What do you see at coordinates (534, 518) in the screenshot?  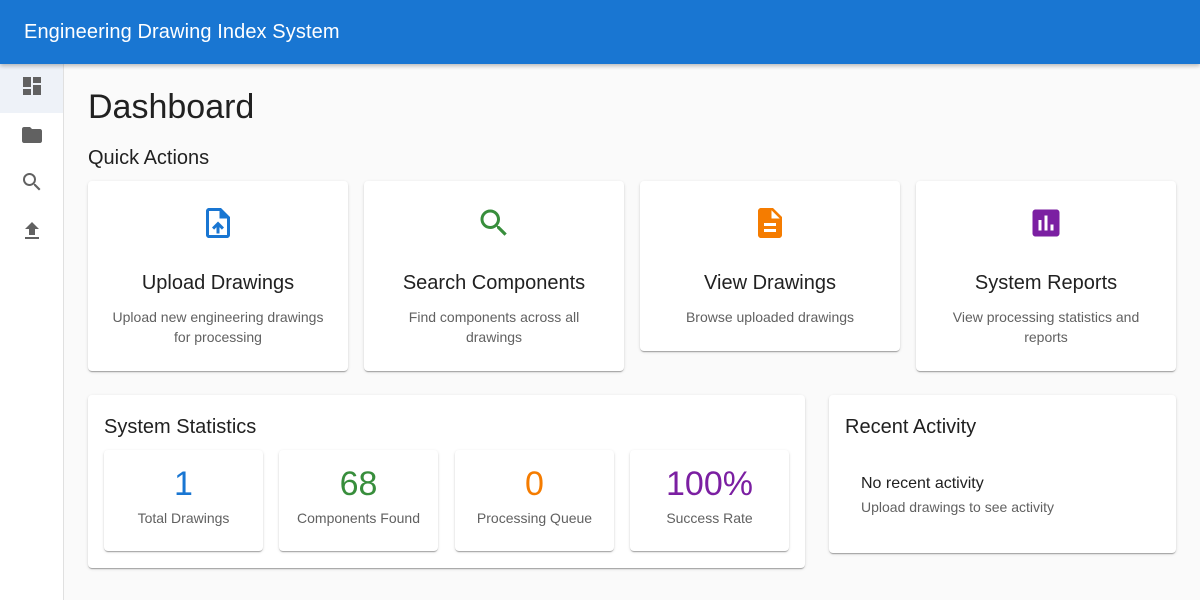 I see `stat-label: Processing Queue` at bounding box center [534, 518].